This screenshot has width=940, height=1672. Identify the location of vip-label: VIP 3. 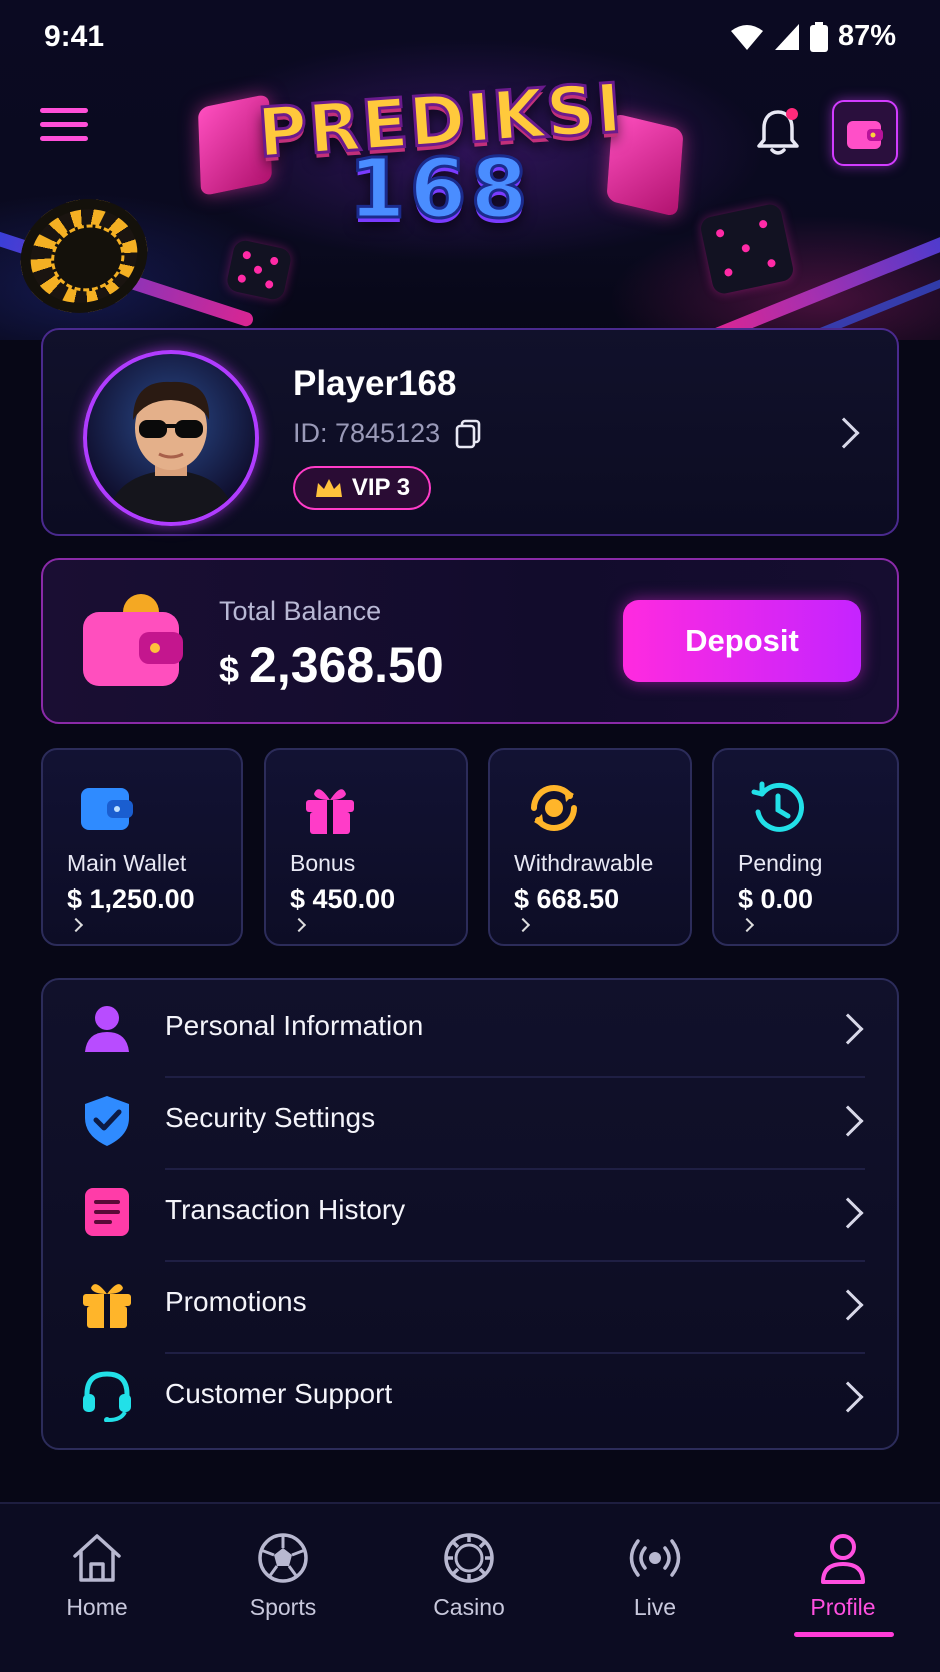
(381, 487).